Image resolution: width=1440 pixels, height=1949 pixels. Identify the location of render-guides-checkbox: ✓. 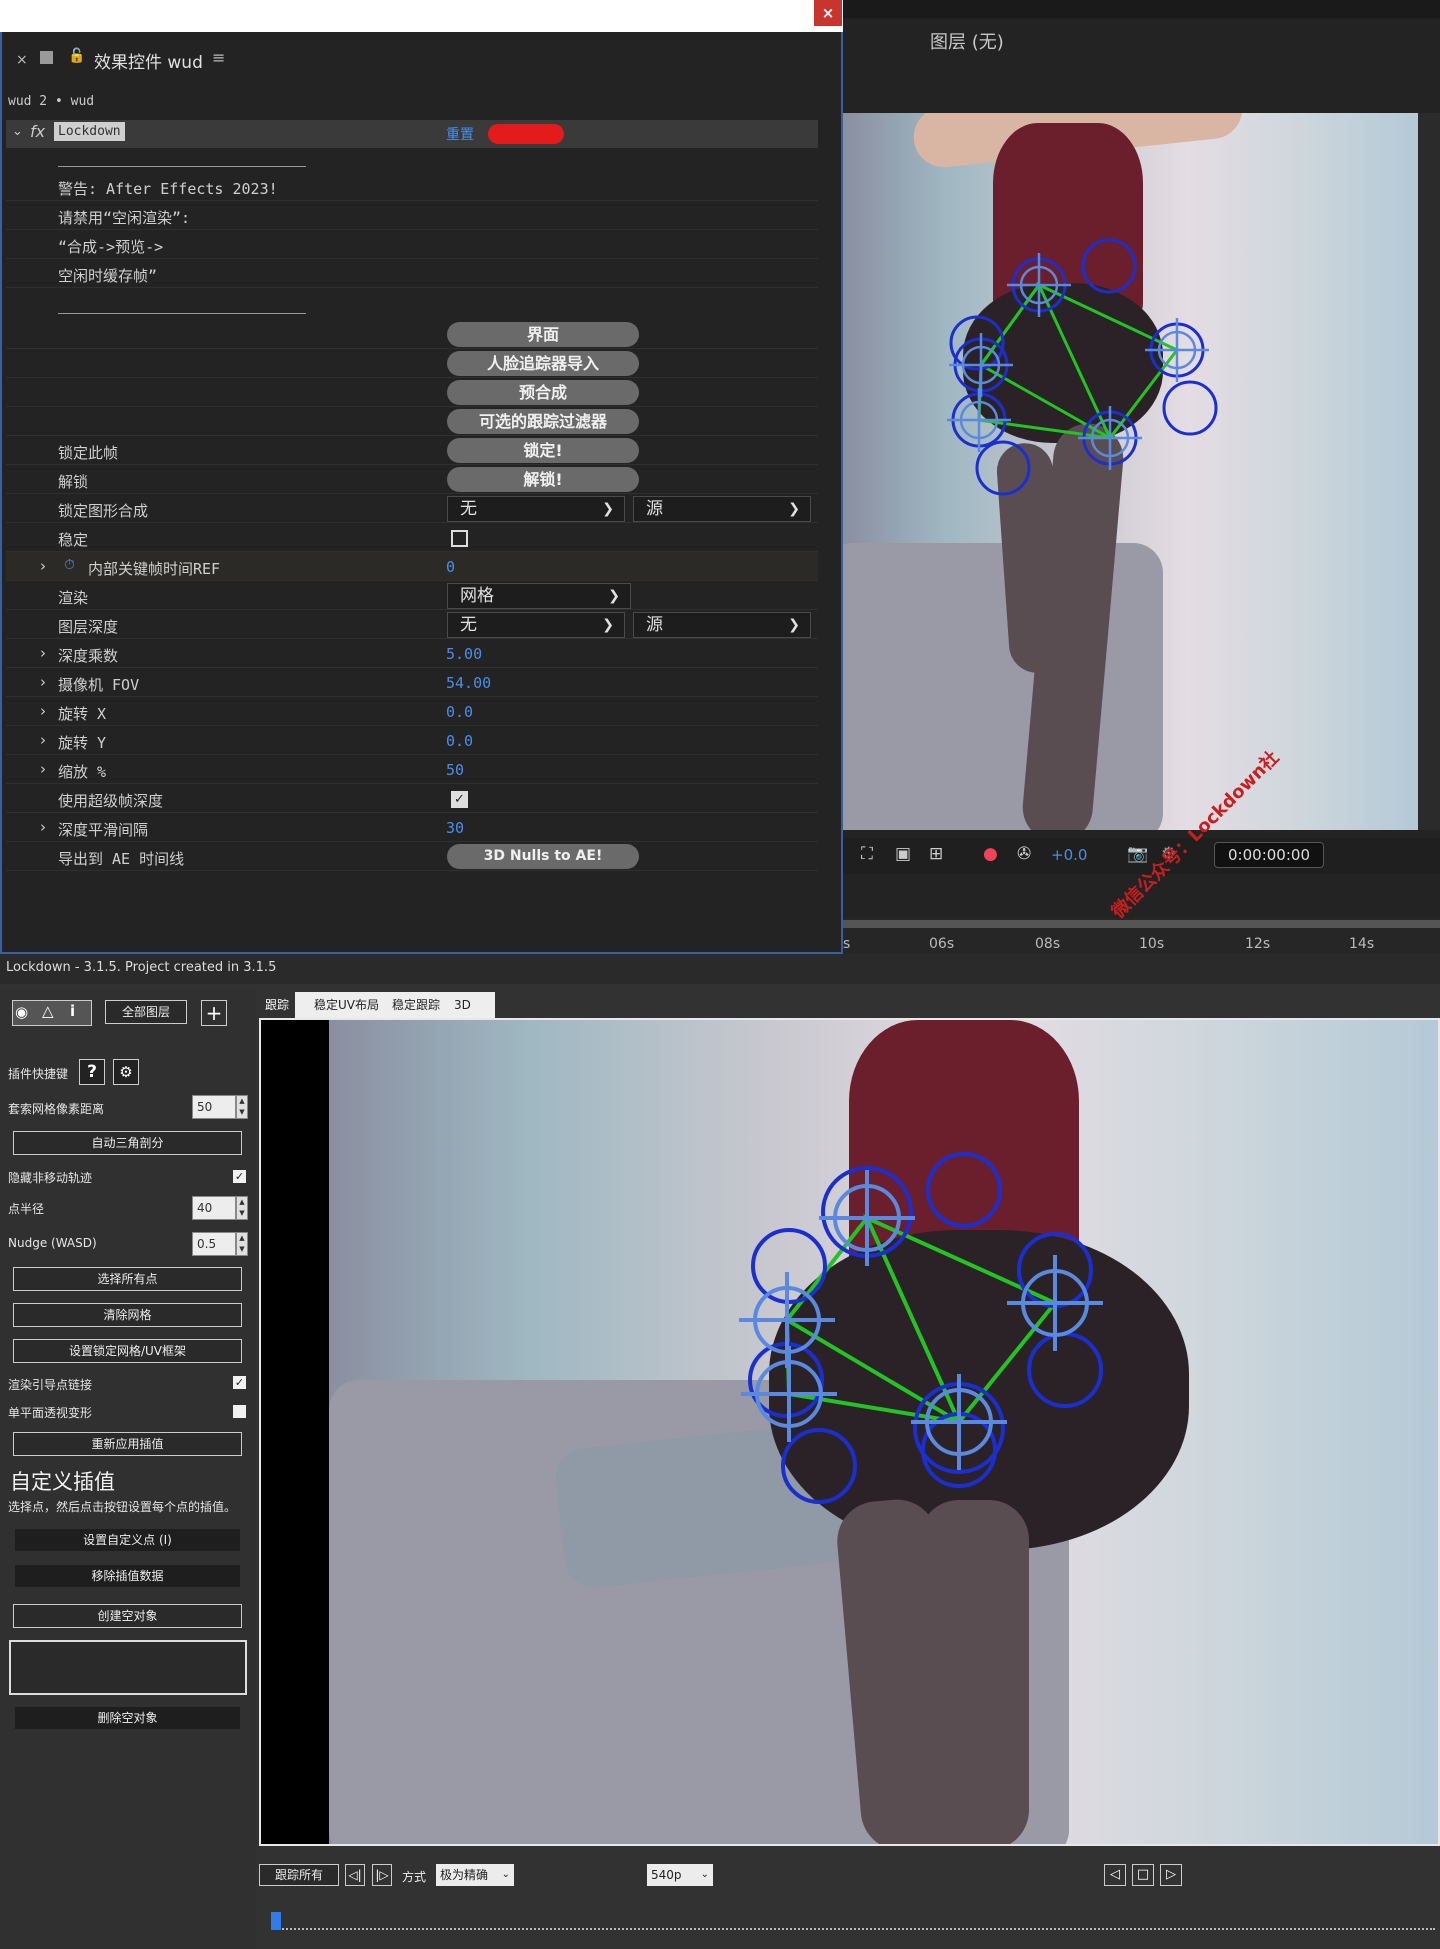
(239, 1382).